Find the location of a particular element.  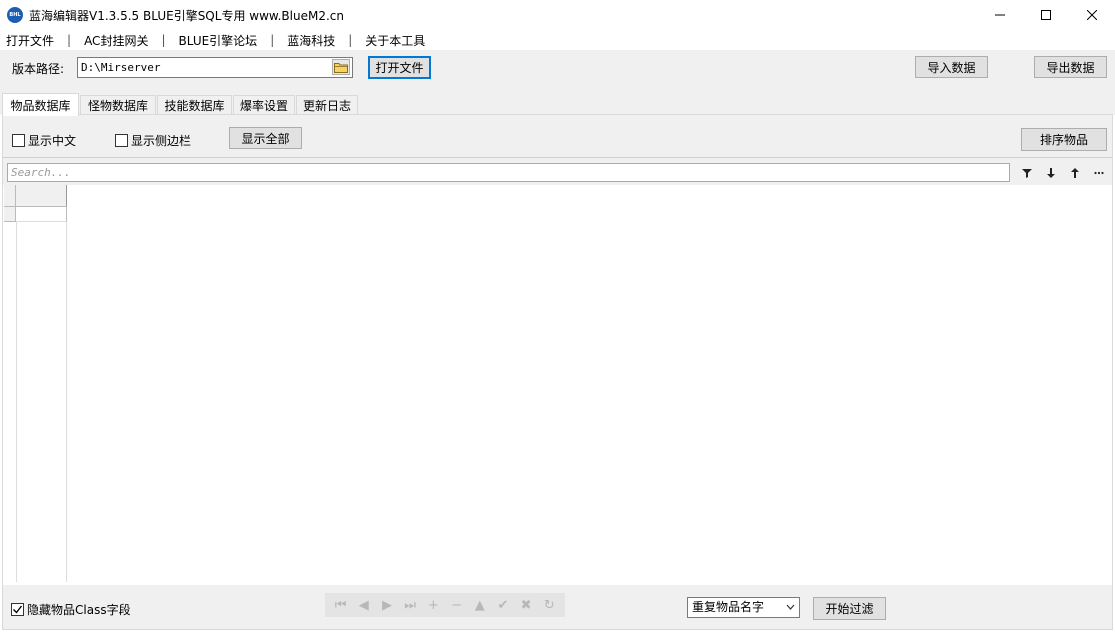

last-record-button: ⏭ is located at coordinates (410, 605).